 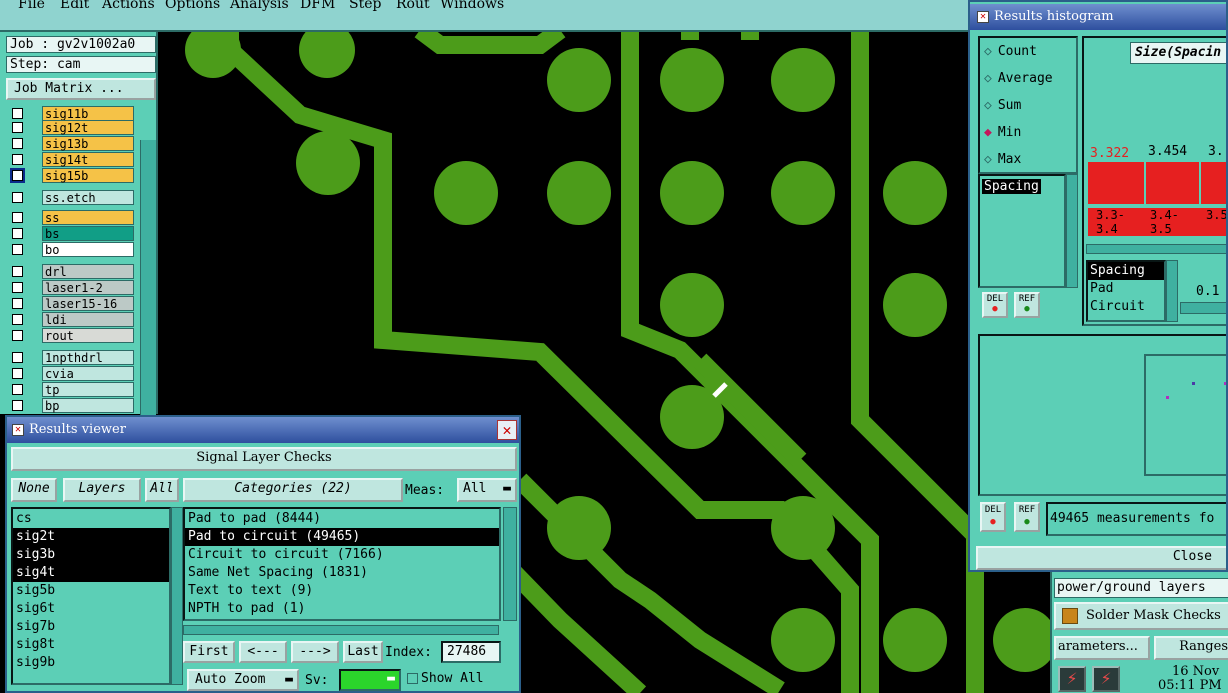 What do you see at coordinates (71, 271) in the screenshot?
I see `layer-row: drl` at bounding box center [71, 271].